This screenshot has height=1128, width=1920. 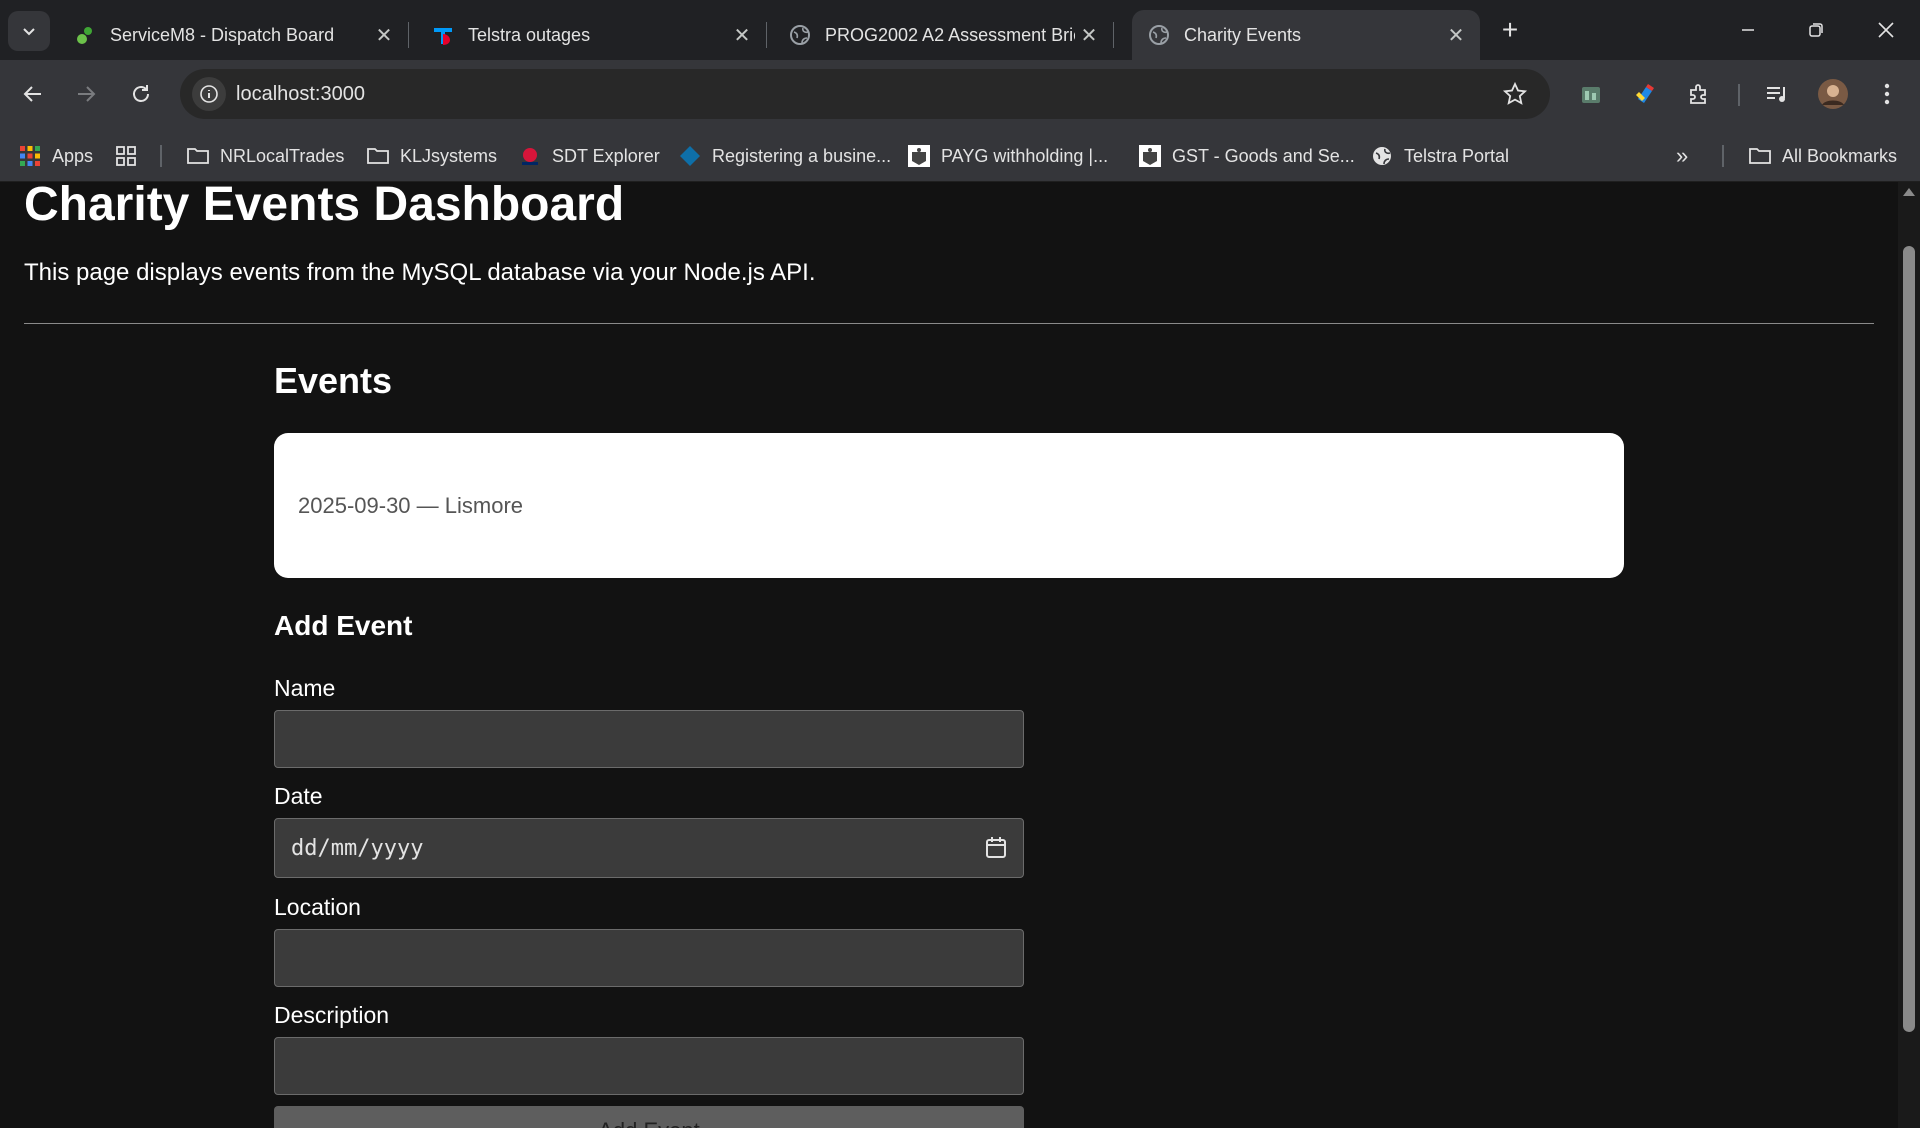 I want to click on site-info-icon, so click(x=209, y=94).